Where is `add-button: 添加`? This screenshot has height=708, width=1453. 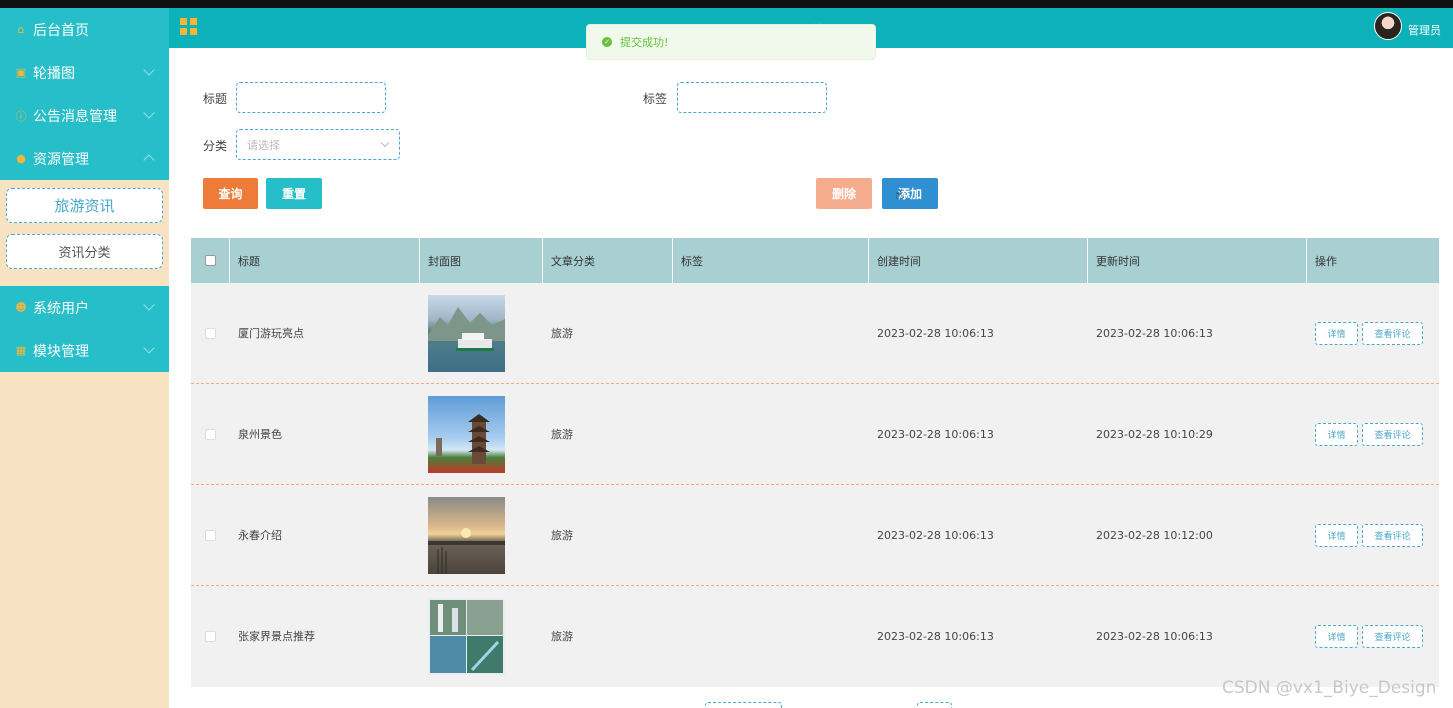
add-button: 添加 is located at coordinates (910, 193).